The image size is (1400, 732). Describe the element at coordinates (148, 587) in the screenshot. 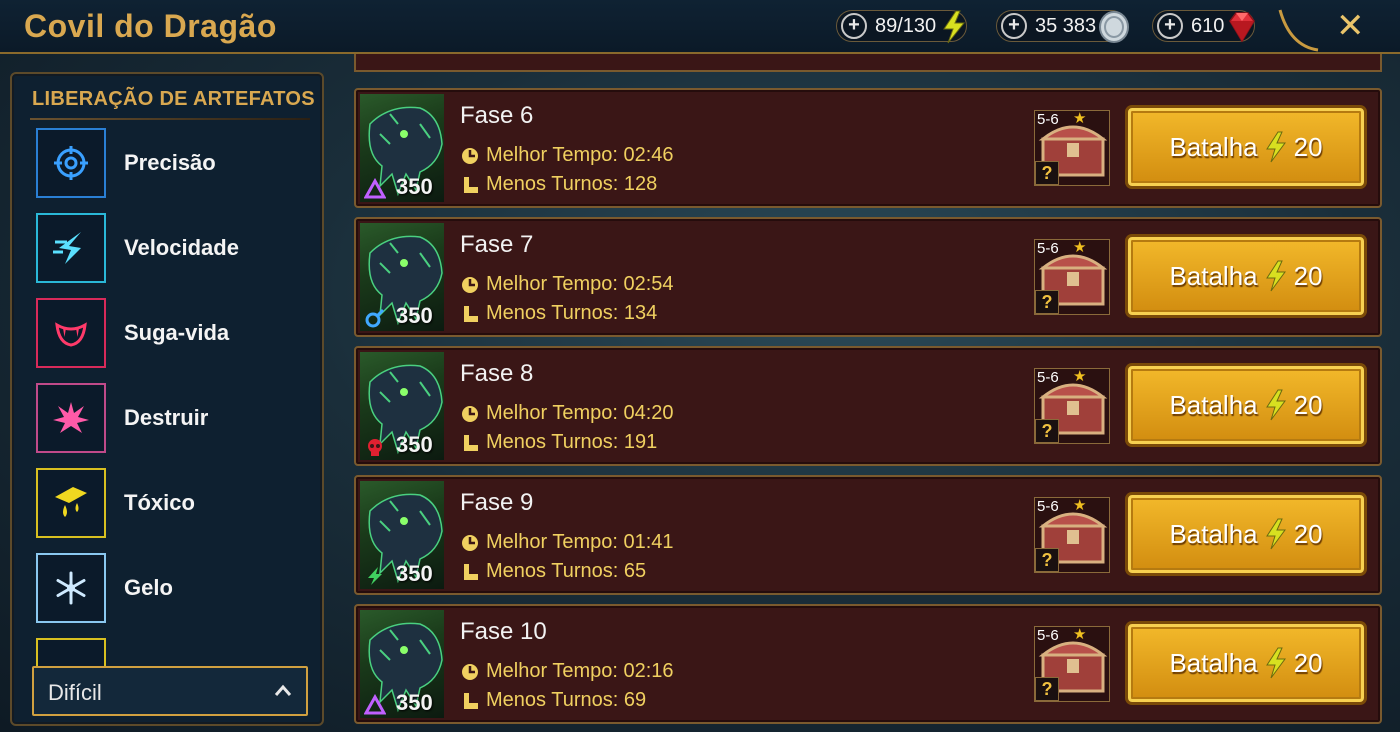

I see `sidebar-item-label: Gelo` at that location.